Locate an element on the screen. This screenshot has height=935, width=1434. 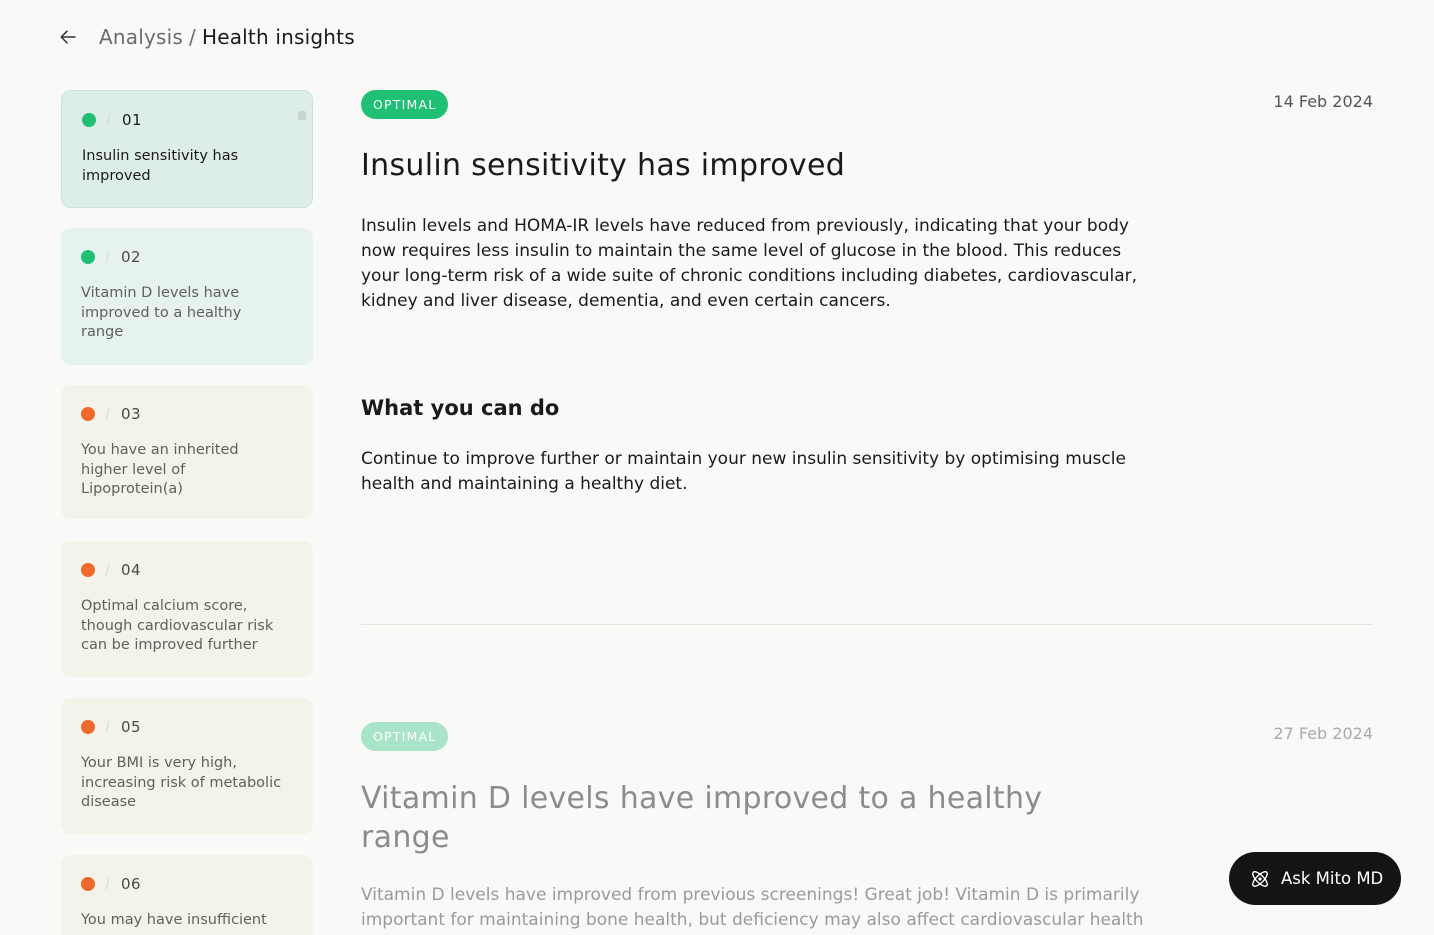
sidebar-item-number: 03 is located at coordinates (131, 414).